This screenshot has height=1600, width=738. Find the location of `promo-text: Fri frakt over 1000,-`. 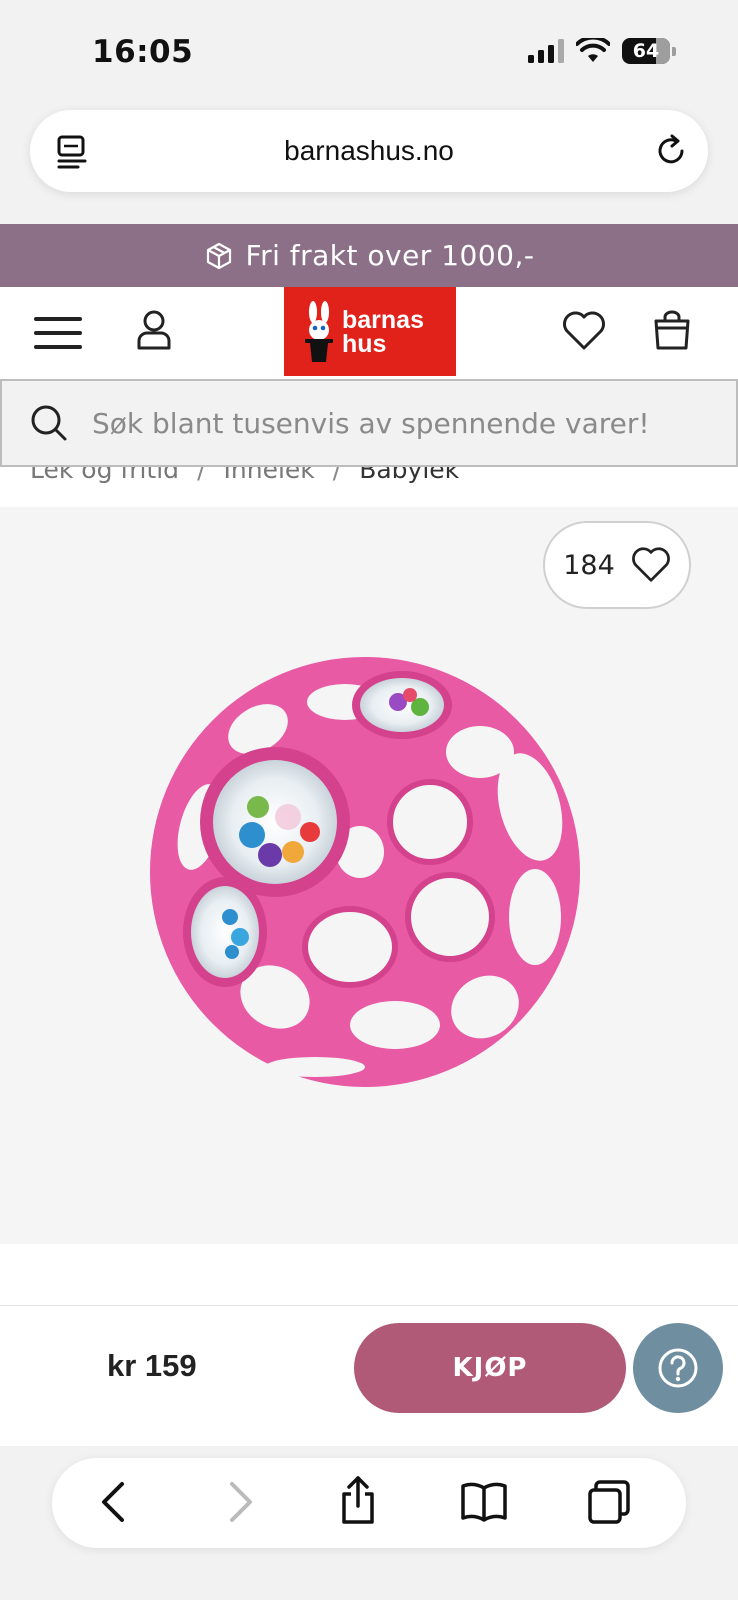

promo-text: Fri frakt over 1000,- is located at coordinates (390, 255).